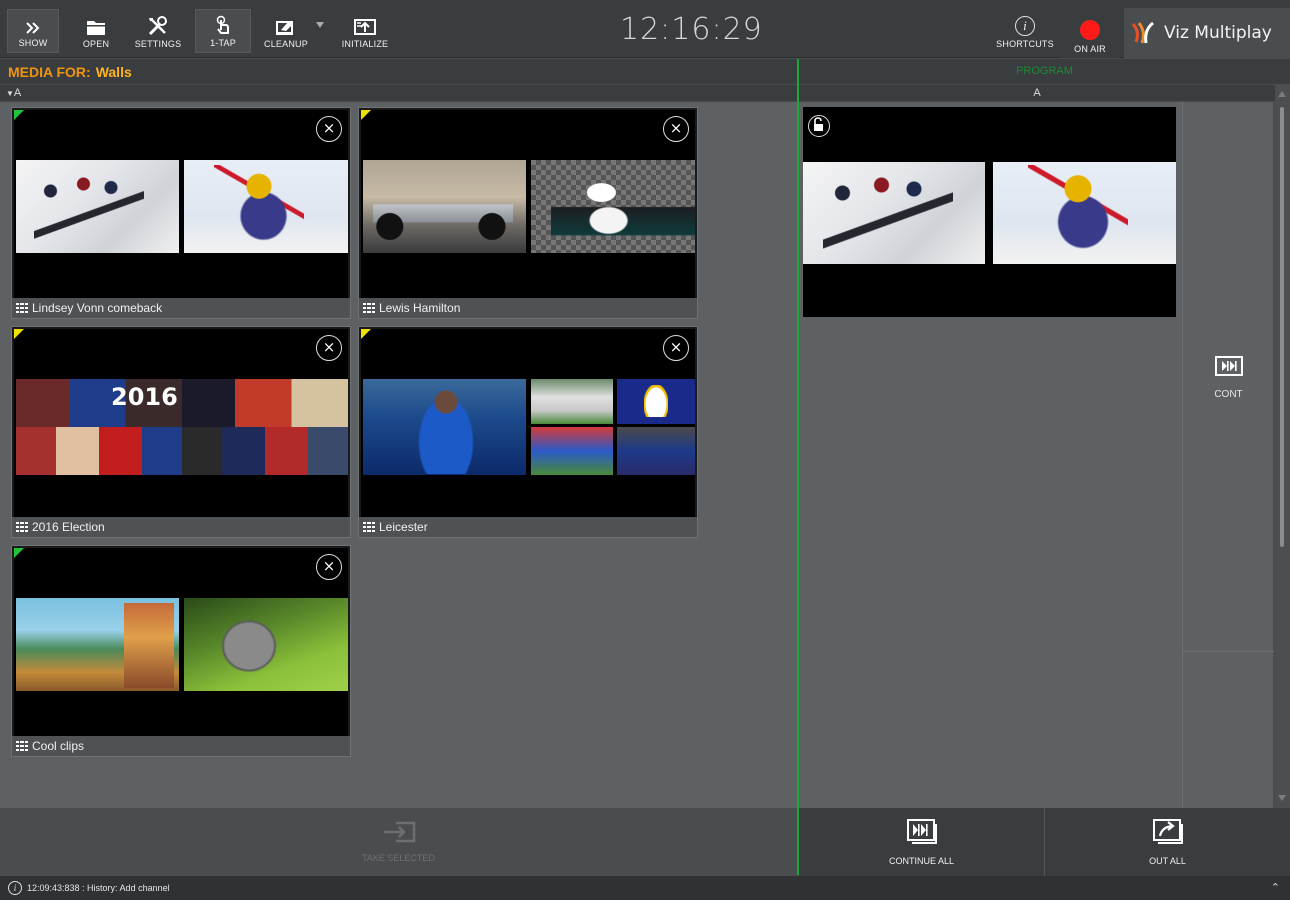 The height and width of the screenshot is (900, 1290). Describe the element at coordinates (365, 27) in the screenshot. I see `initialize-icon` at that location.